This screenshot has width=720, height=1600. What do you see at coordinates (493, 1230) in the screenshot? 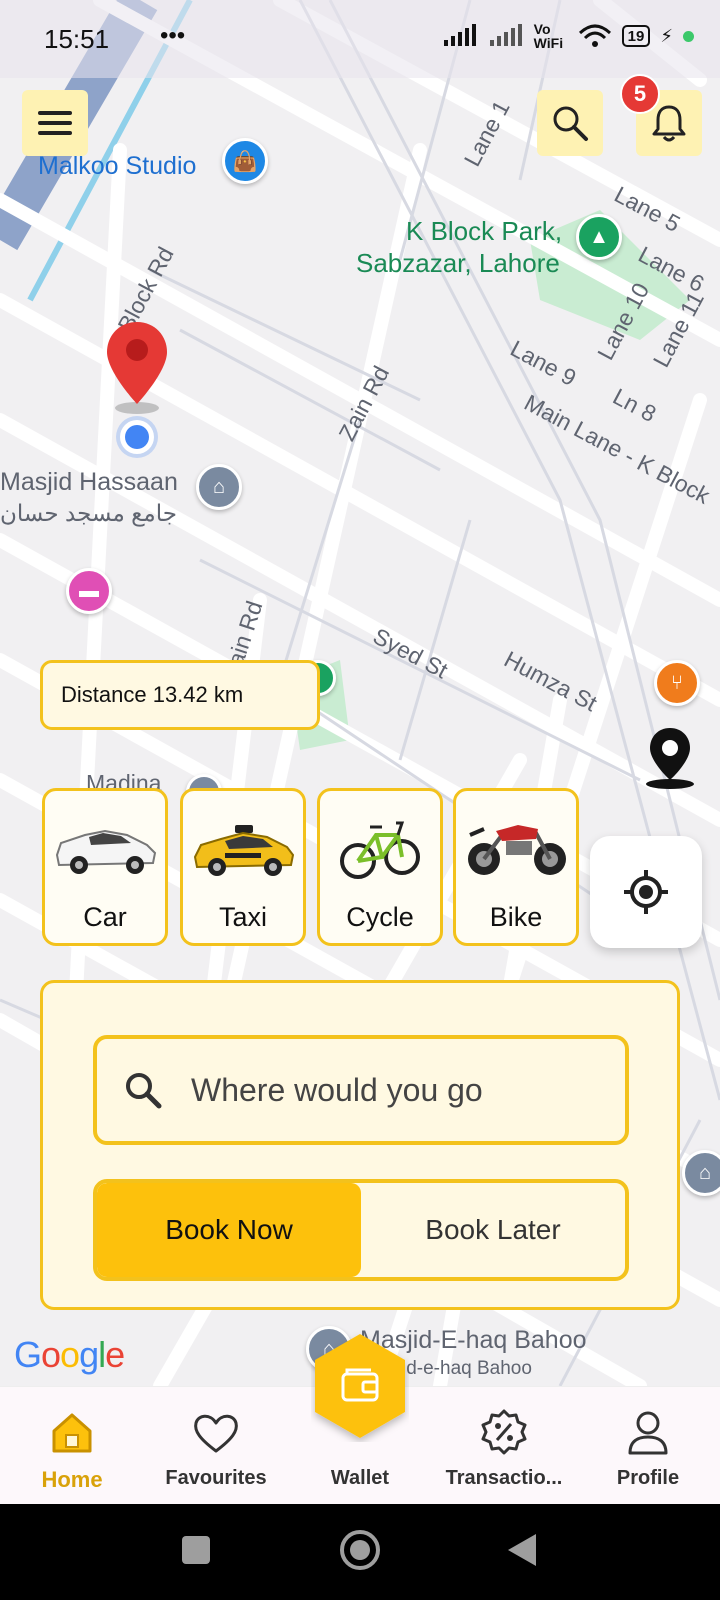
I see `book-later-button: Book Later` at bounding box center [493, 1230].